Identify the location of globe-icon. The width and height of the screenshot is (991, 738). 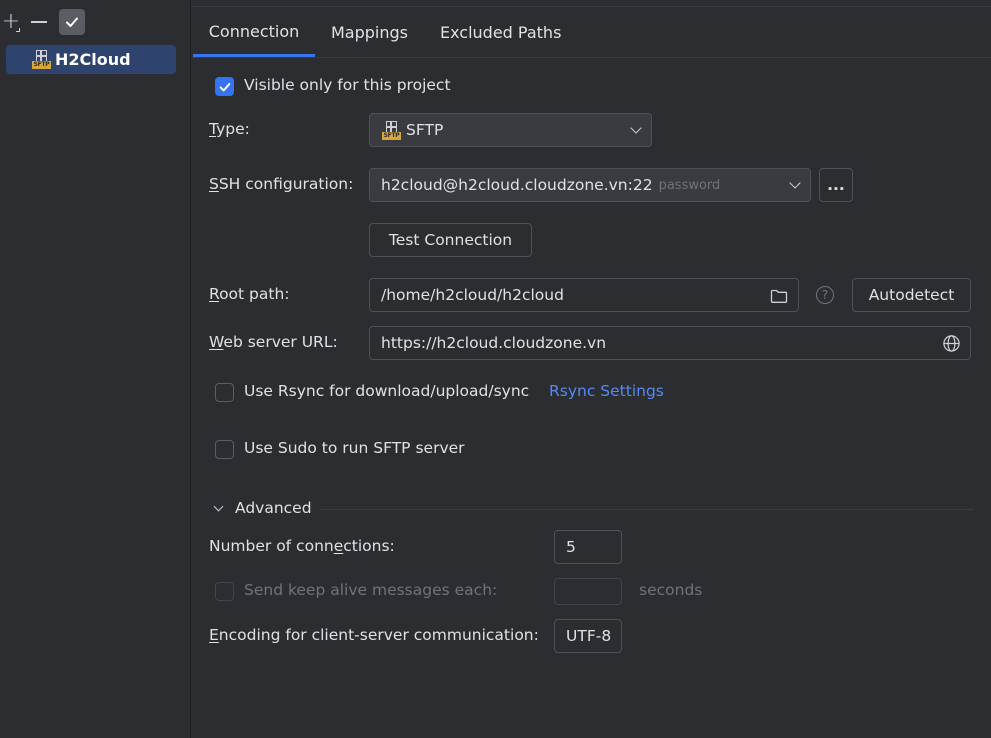
(951, 343).